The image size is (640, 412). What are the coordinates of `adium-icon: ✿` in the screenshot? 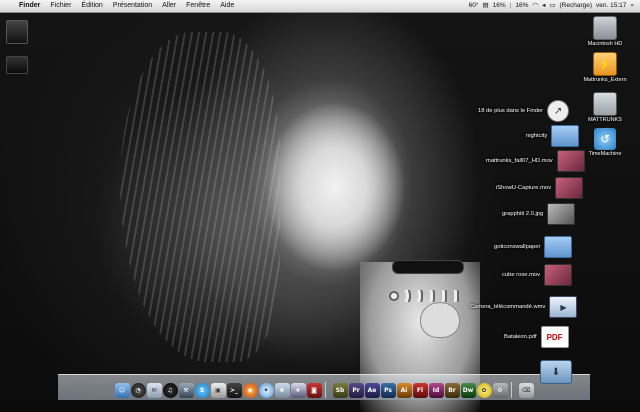 It's located at (484, 390).